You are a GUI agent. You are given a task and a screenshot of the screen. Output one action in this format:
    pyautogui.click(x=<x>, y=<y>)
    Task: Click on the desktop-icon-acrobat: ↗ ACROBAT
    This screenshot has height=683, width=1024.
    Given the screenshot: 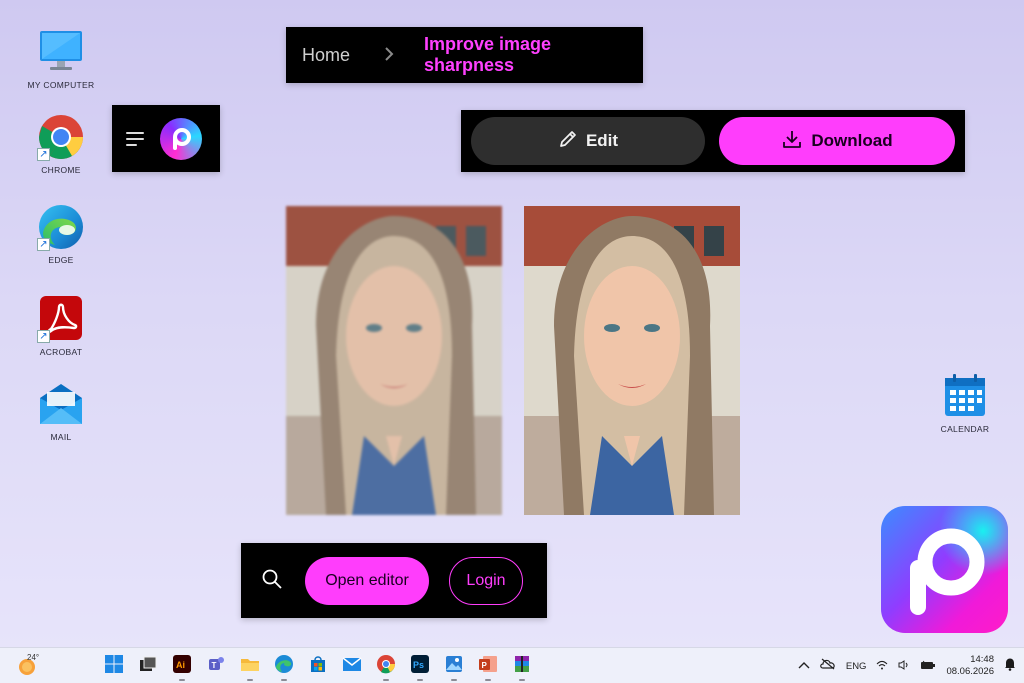 What is the action you would take?
    pyautogui.click(x=61, y=326)
    